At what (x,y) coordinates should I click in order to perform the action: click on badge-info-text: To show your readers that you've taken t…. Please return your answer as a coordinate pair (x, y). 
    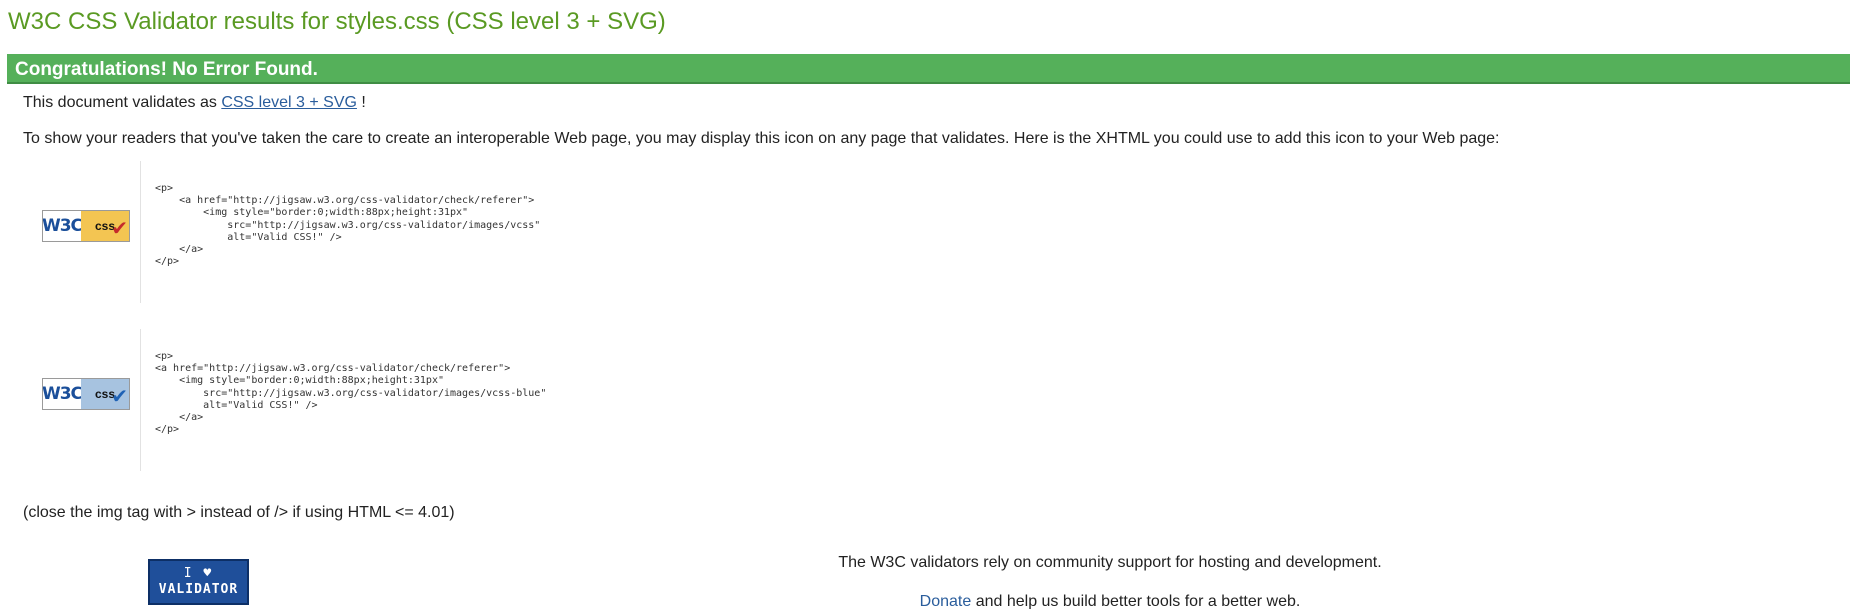
    Looking at the image, I should click on (761, 138).